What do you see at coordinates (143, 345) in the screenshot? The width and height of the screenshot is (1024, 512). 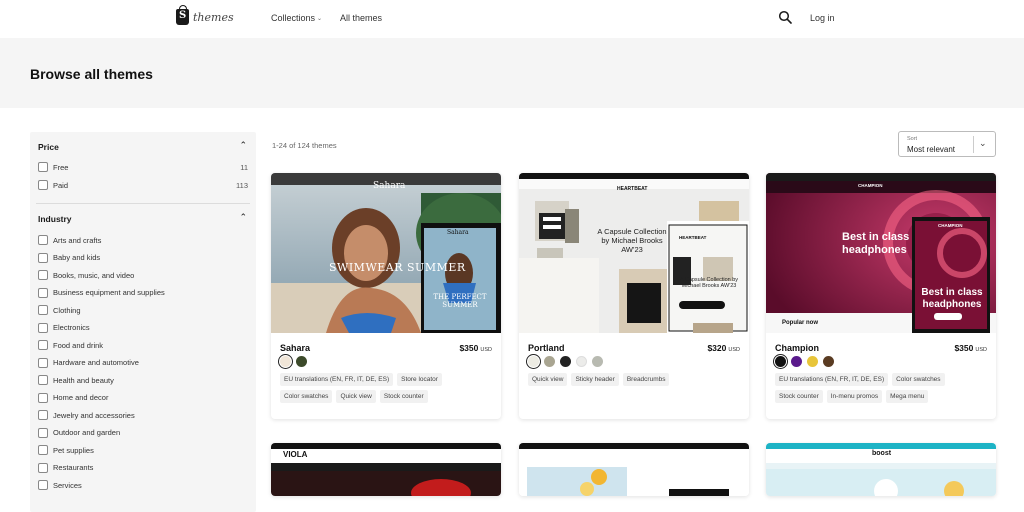 I see `filter-option-industry: Food and drink` at bounding box center [143, 345].